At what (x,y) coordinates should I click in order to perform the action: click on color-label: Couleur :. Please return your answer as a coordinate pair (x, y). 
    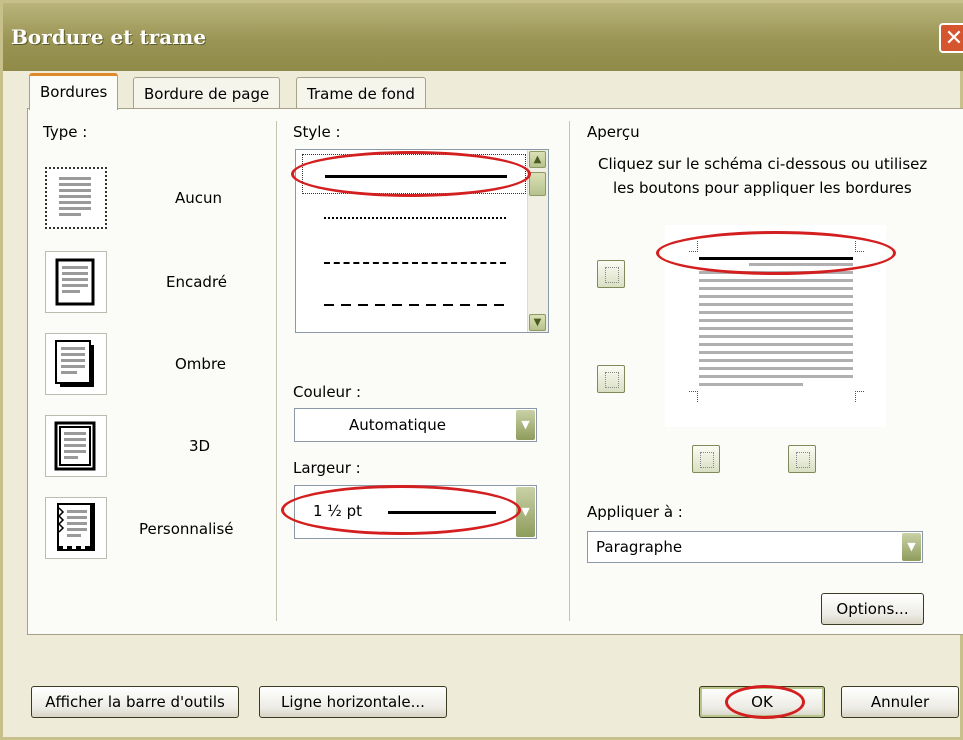
    Looking at the image, I should click on (327, 392).